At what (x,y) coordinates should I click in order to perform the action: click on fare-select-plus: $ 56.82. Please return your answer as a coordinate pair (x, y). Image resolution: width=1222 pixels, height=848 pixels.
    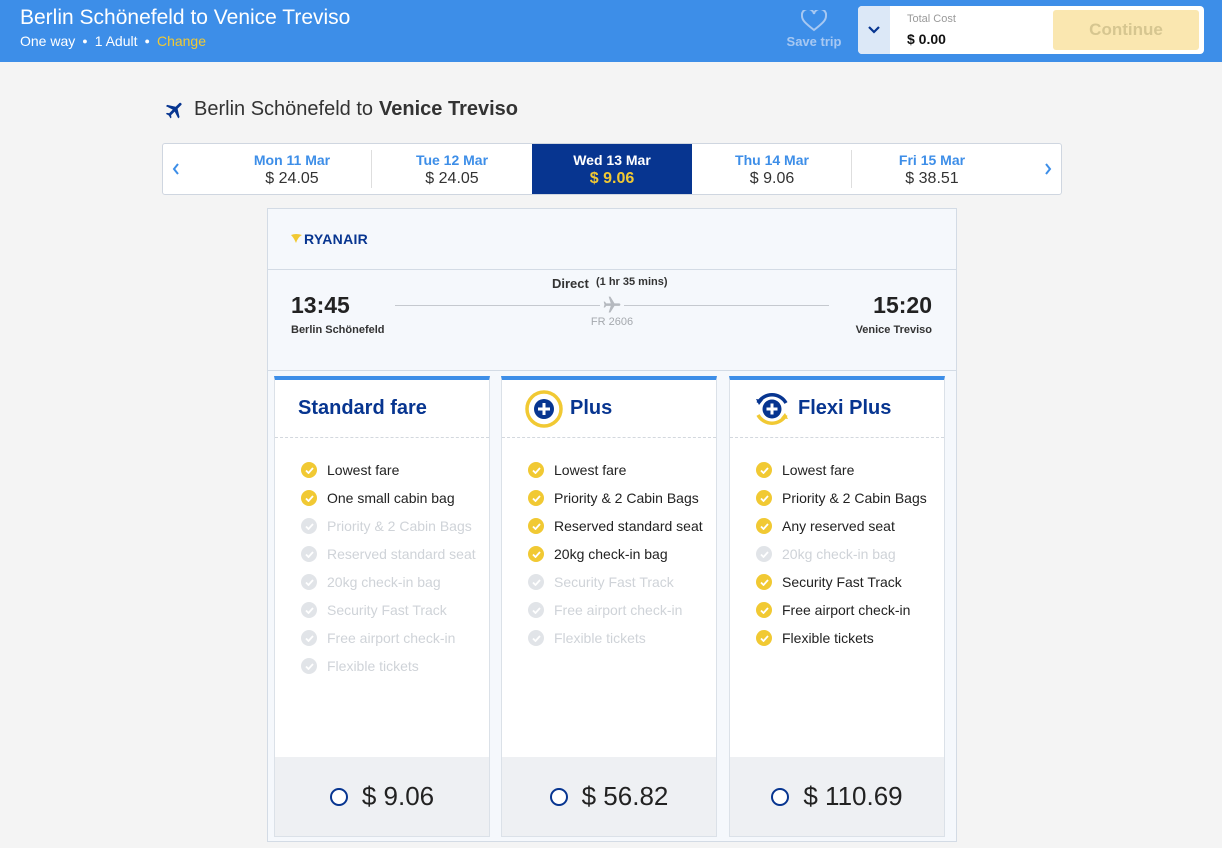
    Looking at the image, I should click on (609, 796).